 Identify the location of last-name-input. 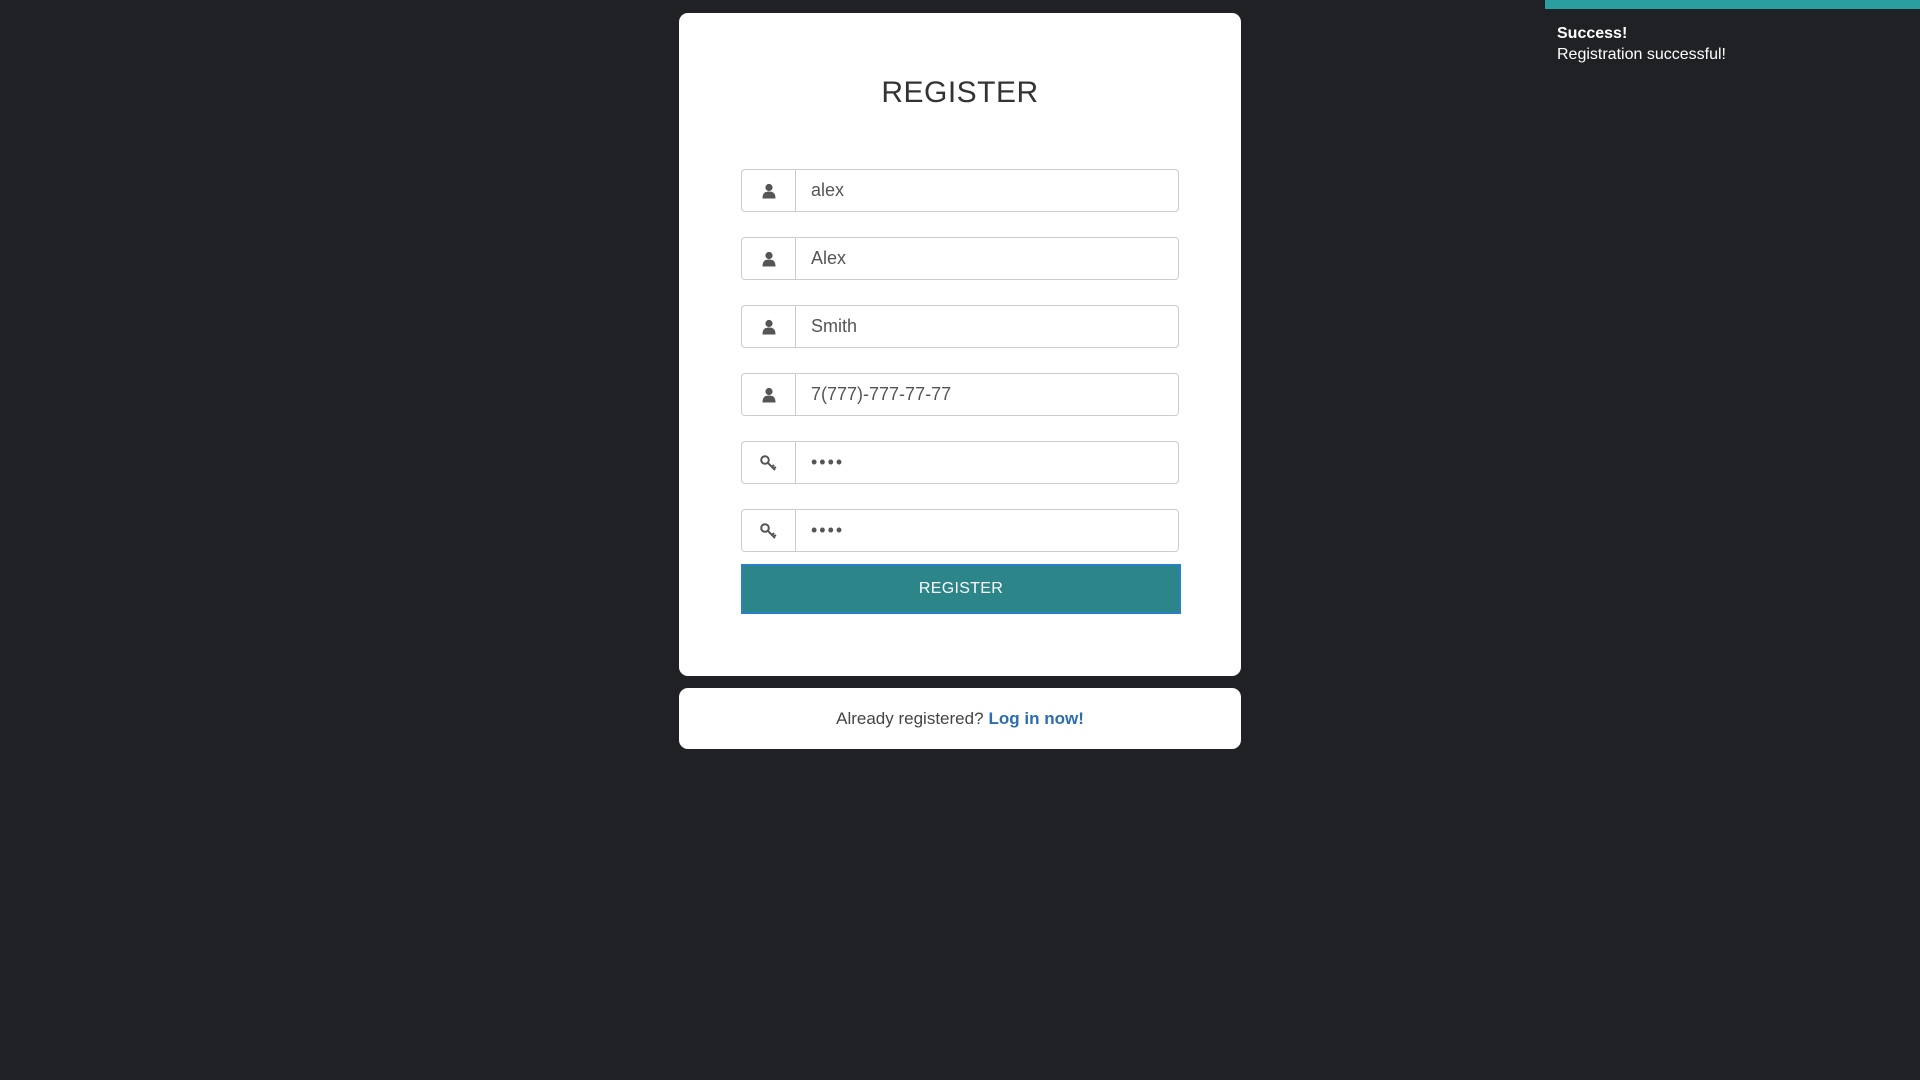
(987, 326).